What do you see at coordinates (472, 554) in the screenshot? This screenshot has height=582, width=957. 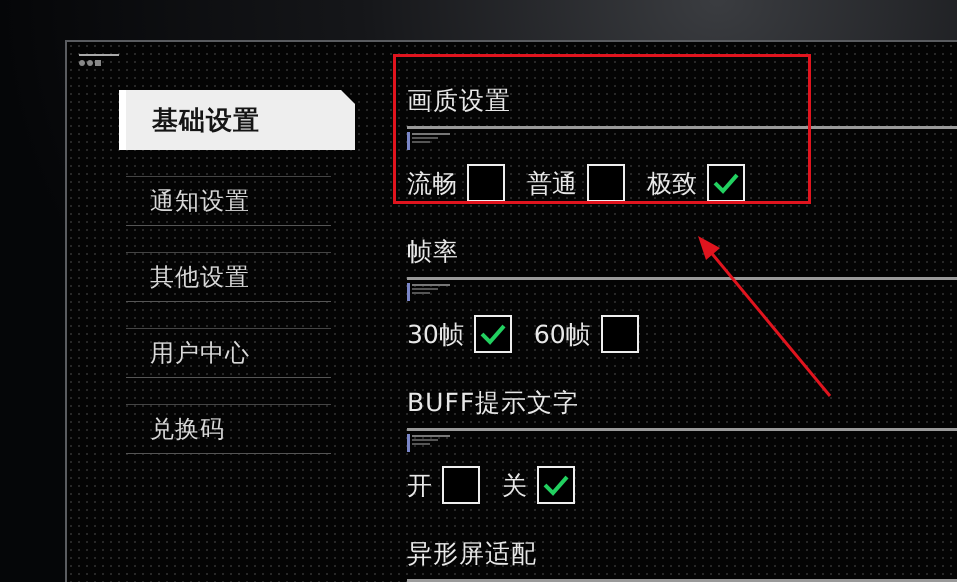 I see `section-title: 异形屏适配` at bounding box center [472, 554].